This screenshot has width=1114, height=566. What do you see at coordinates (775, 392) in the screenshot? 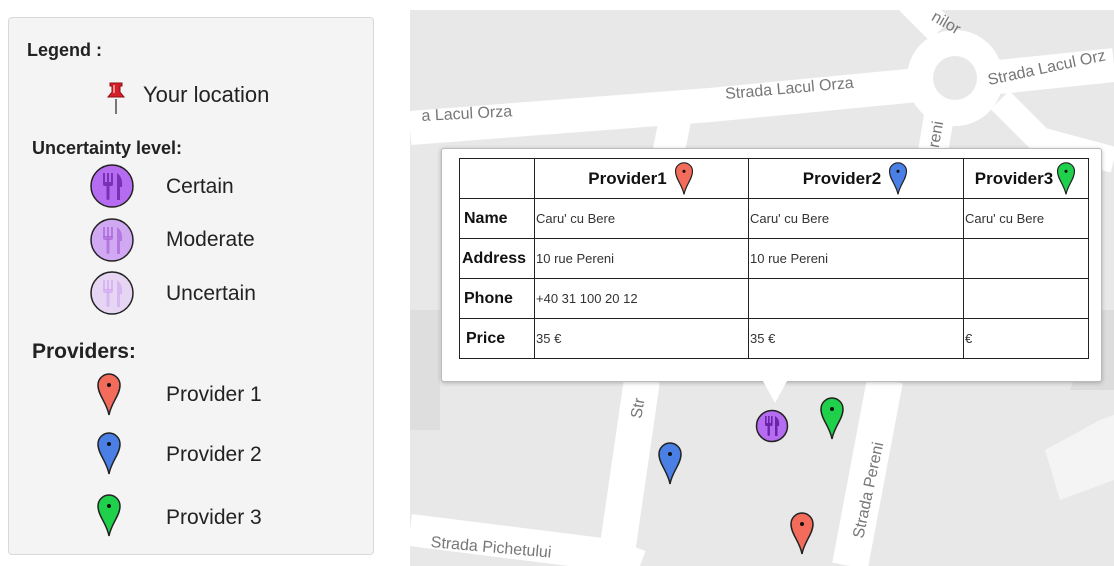
I see `popup-pointer` at bounding box center [775, 392].